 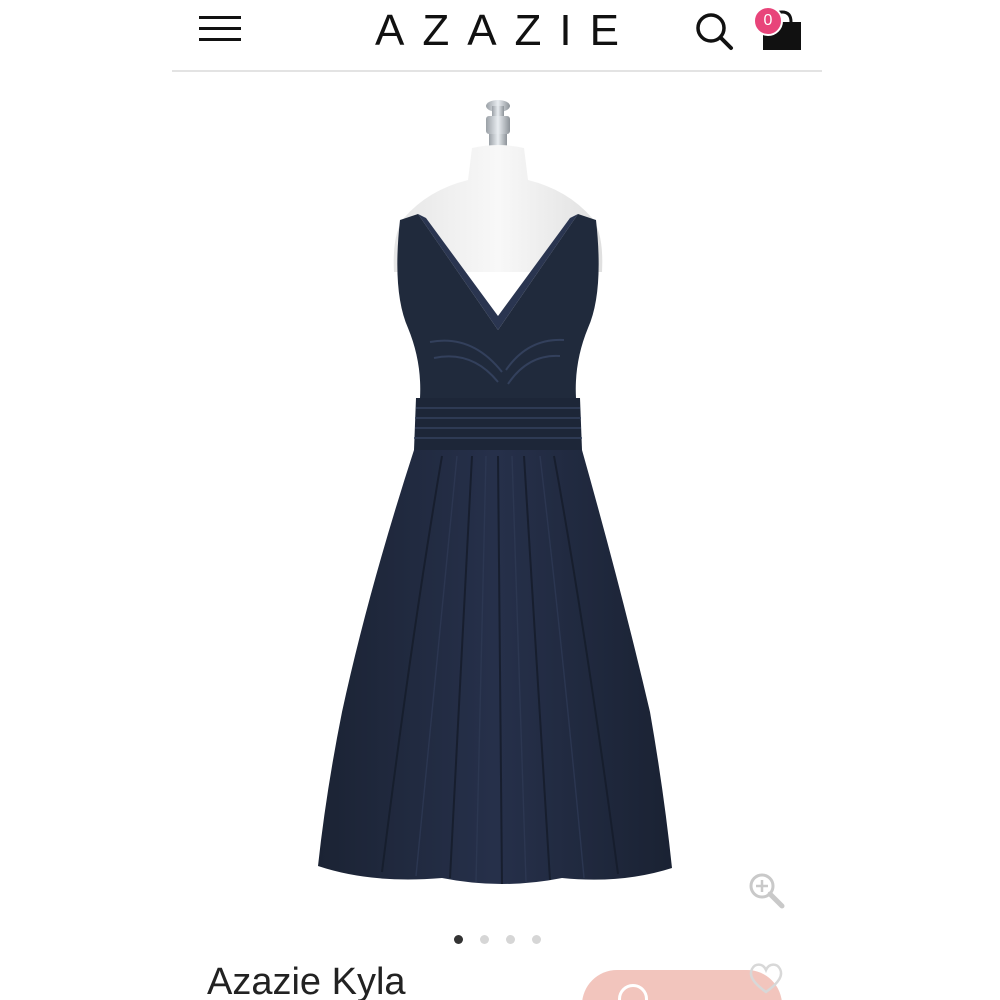 What do you see at coordinates (768, 21) in the screenshot?
I see `cart-count-badge: 0` at bounding box center [768, 21].